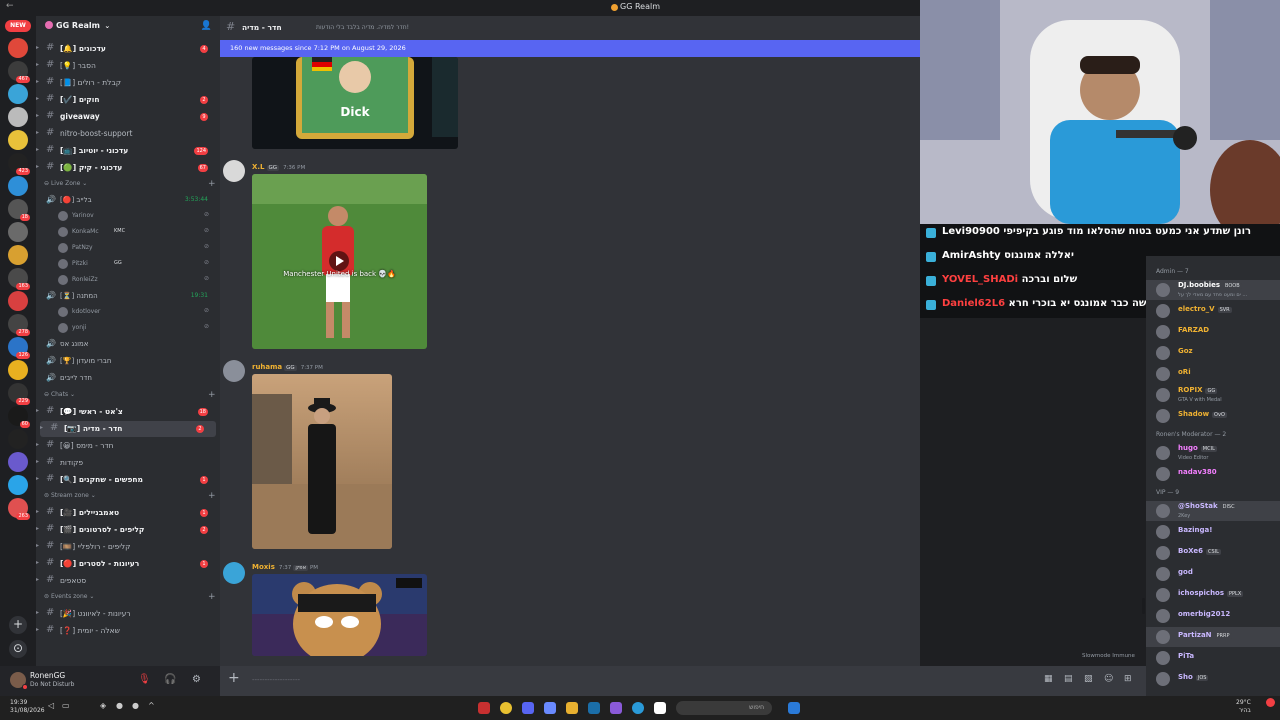 The height and width of the screenshot is (720, 1280). Describe the element at coordinates (144, 679) in the screenshot. I see `mic-muted-icon: 🎙` at that location.